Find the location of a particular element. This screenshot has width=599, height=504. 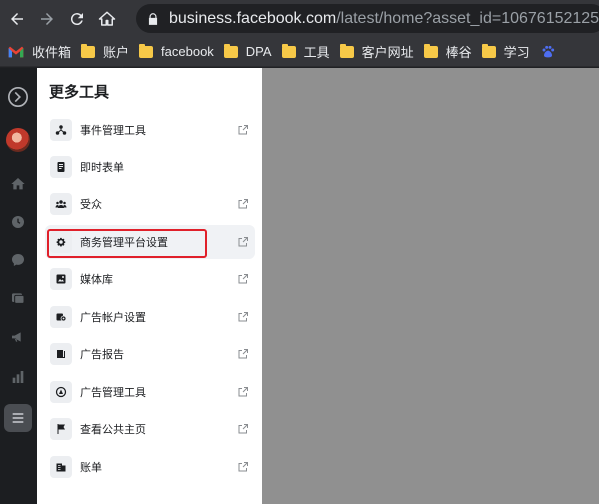

audience-icon is located at coordinates (61, 204).